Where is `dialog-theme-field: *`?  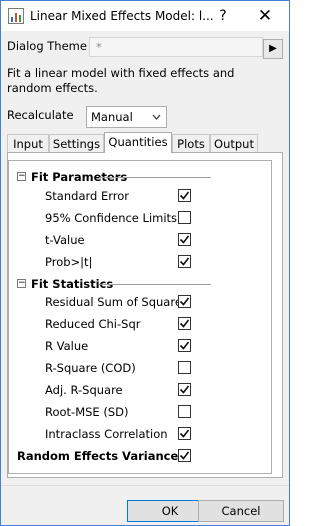
dialog-theme-field: * is located at coordinates (176, 47).